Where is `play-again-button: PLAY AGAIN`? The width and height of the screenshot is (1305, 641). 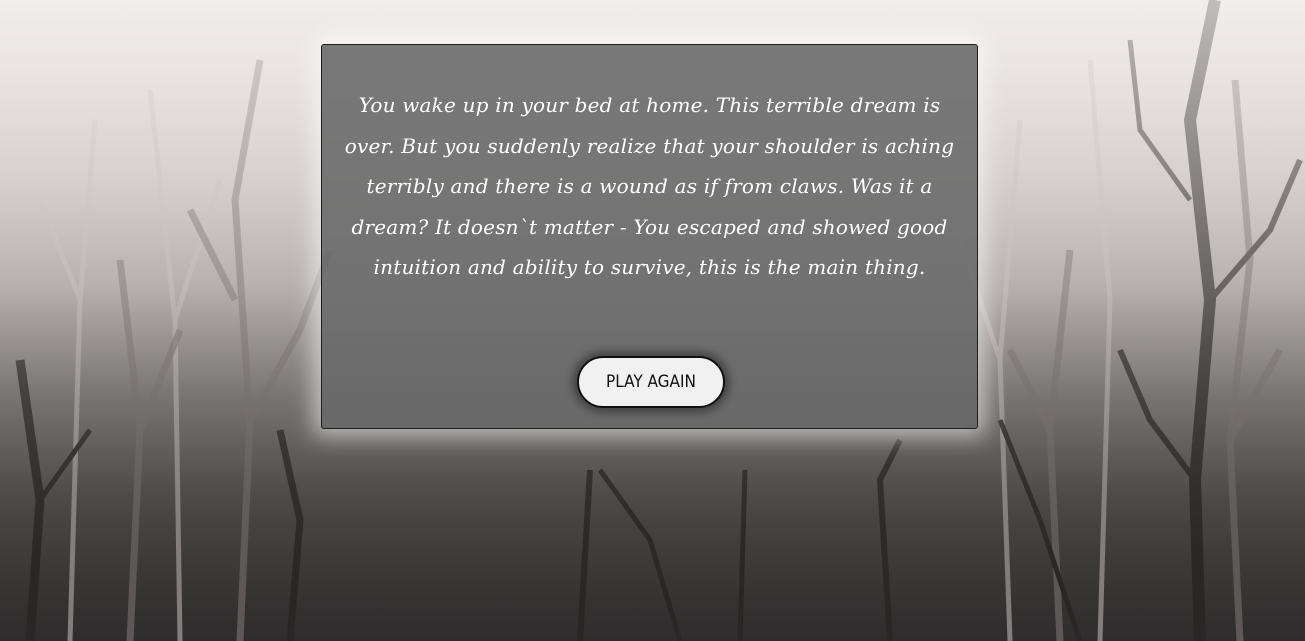
play-again-button: PLAY AGAIN is located at coordinates (651, 382).